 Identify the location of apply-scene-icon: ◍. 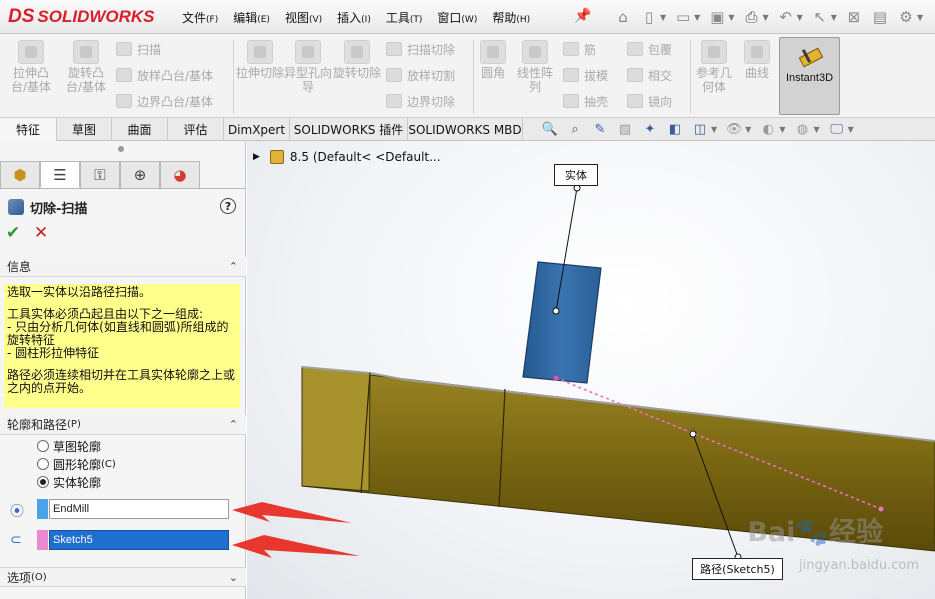
(802, 130).